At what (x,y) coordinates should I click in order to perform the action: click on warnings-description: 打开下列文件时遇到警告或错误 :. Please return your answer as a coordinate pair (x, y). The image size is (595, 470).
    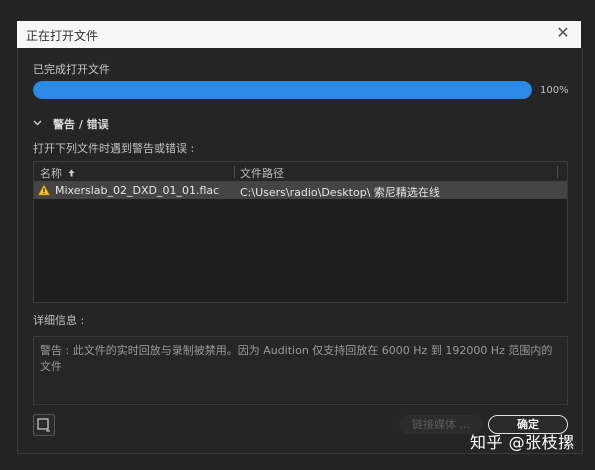
    Looking at the image, I should click on (114, 148).